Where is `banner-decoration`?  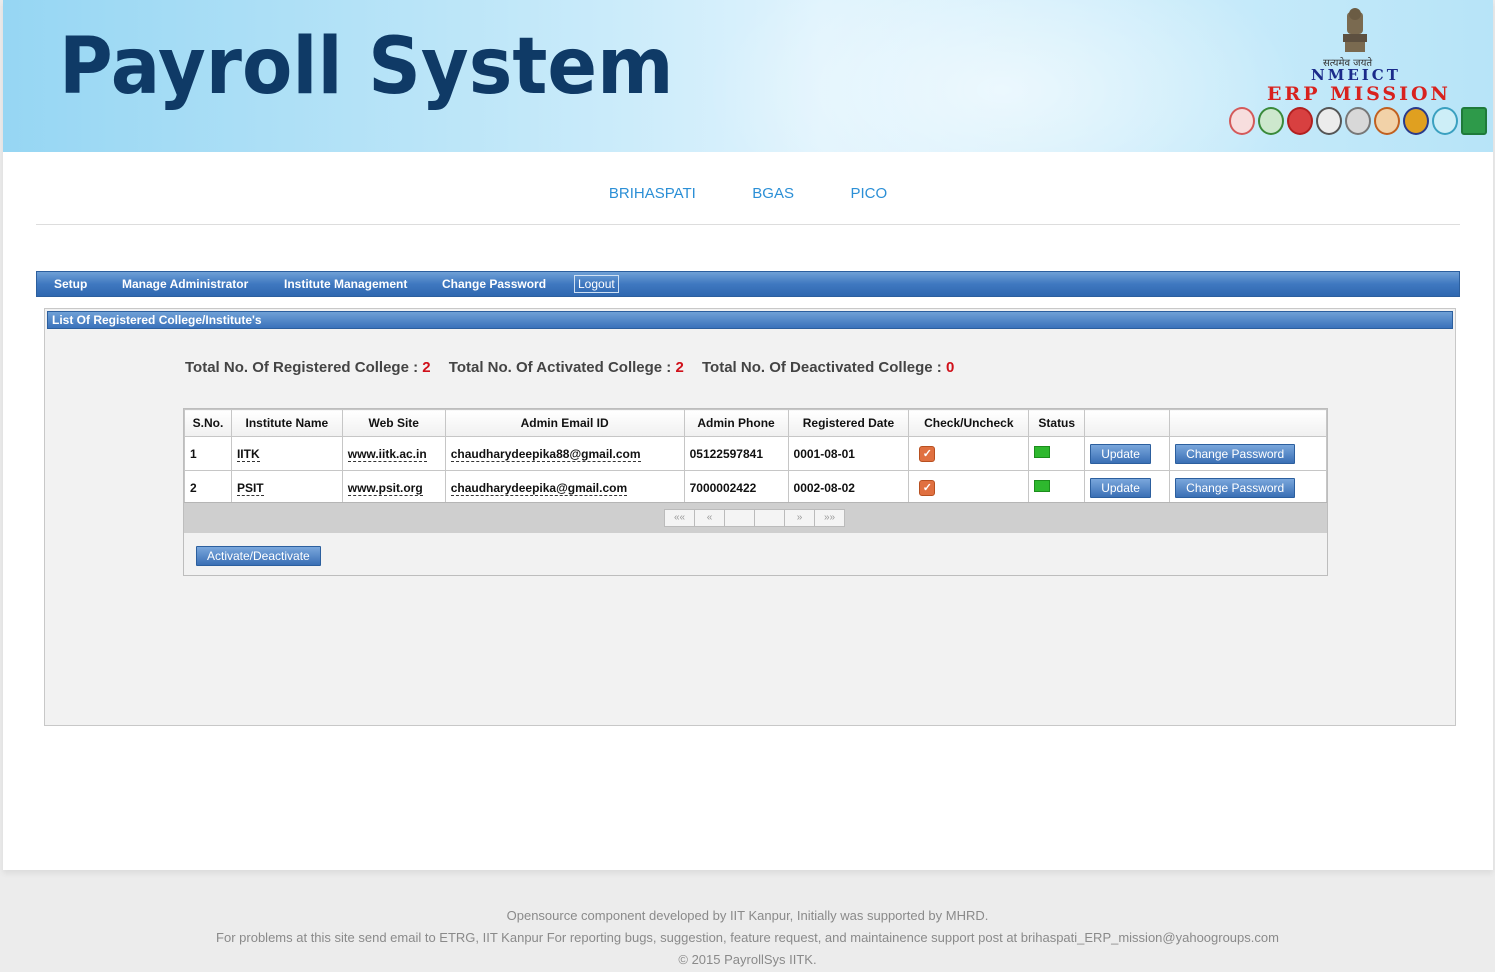
banner-decoration is located at coordinates (1003, 76).